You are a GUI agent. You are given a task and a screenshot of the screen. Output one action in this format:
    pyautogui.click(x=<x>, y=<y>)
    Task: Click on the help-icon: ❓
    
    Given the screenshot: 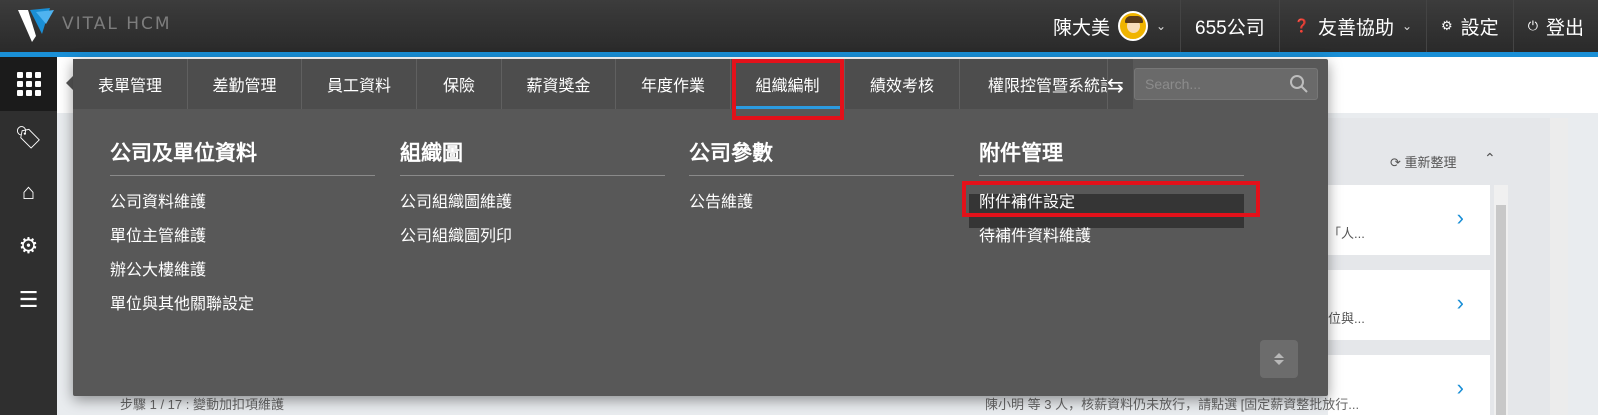 What is the action you would take?
    pyautogui.click(x=1301, y=25)
    